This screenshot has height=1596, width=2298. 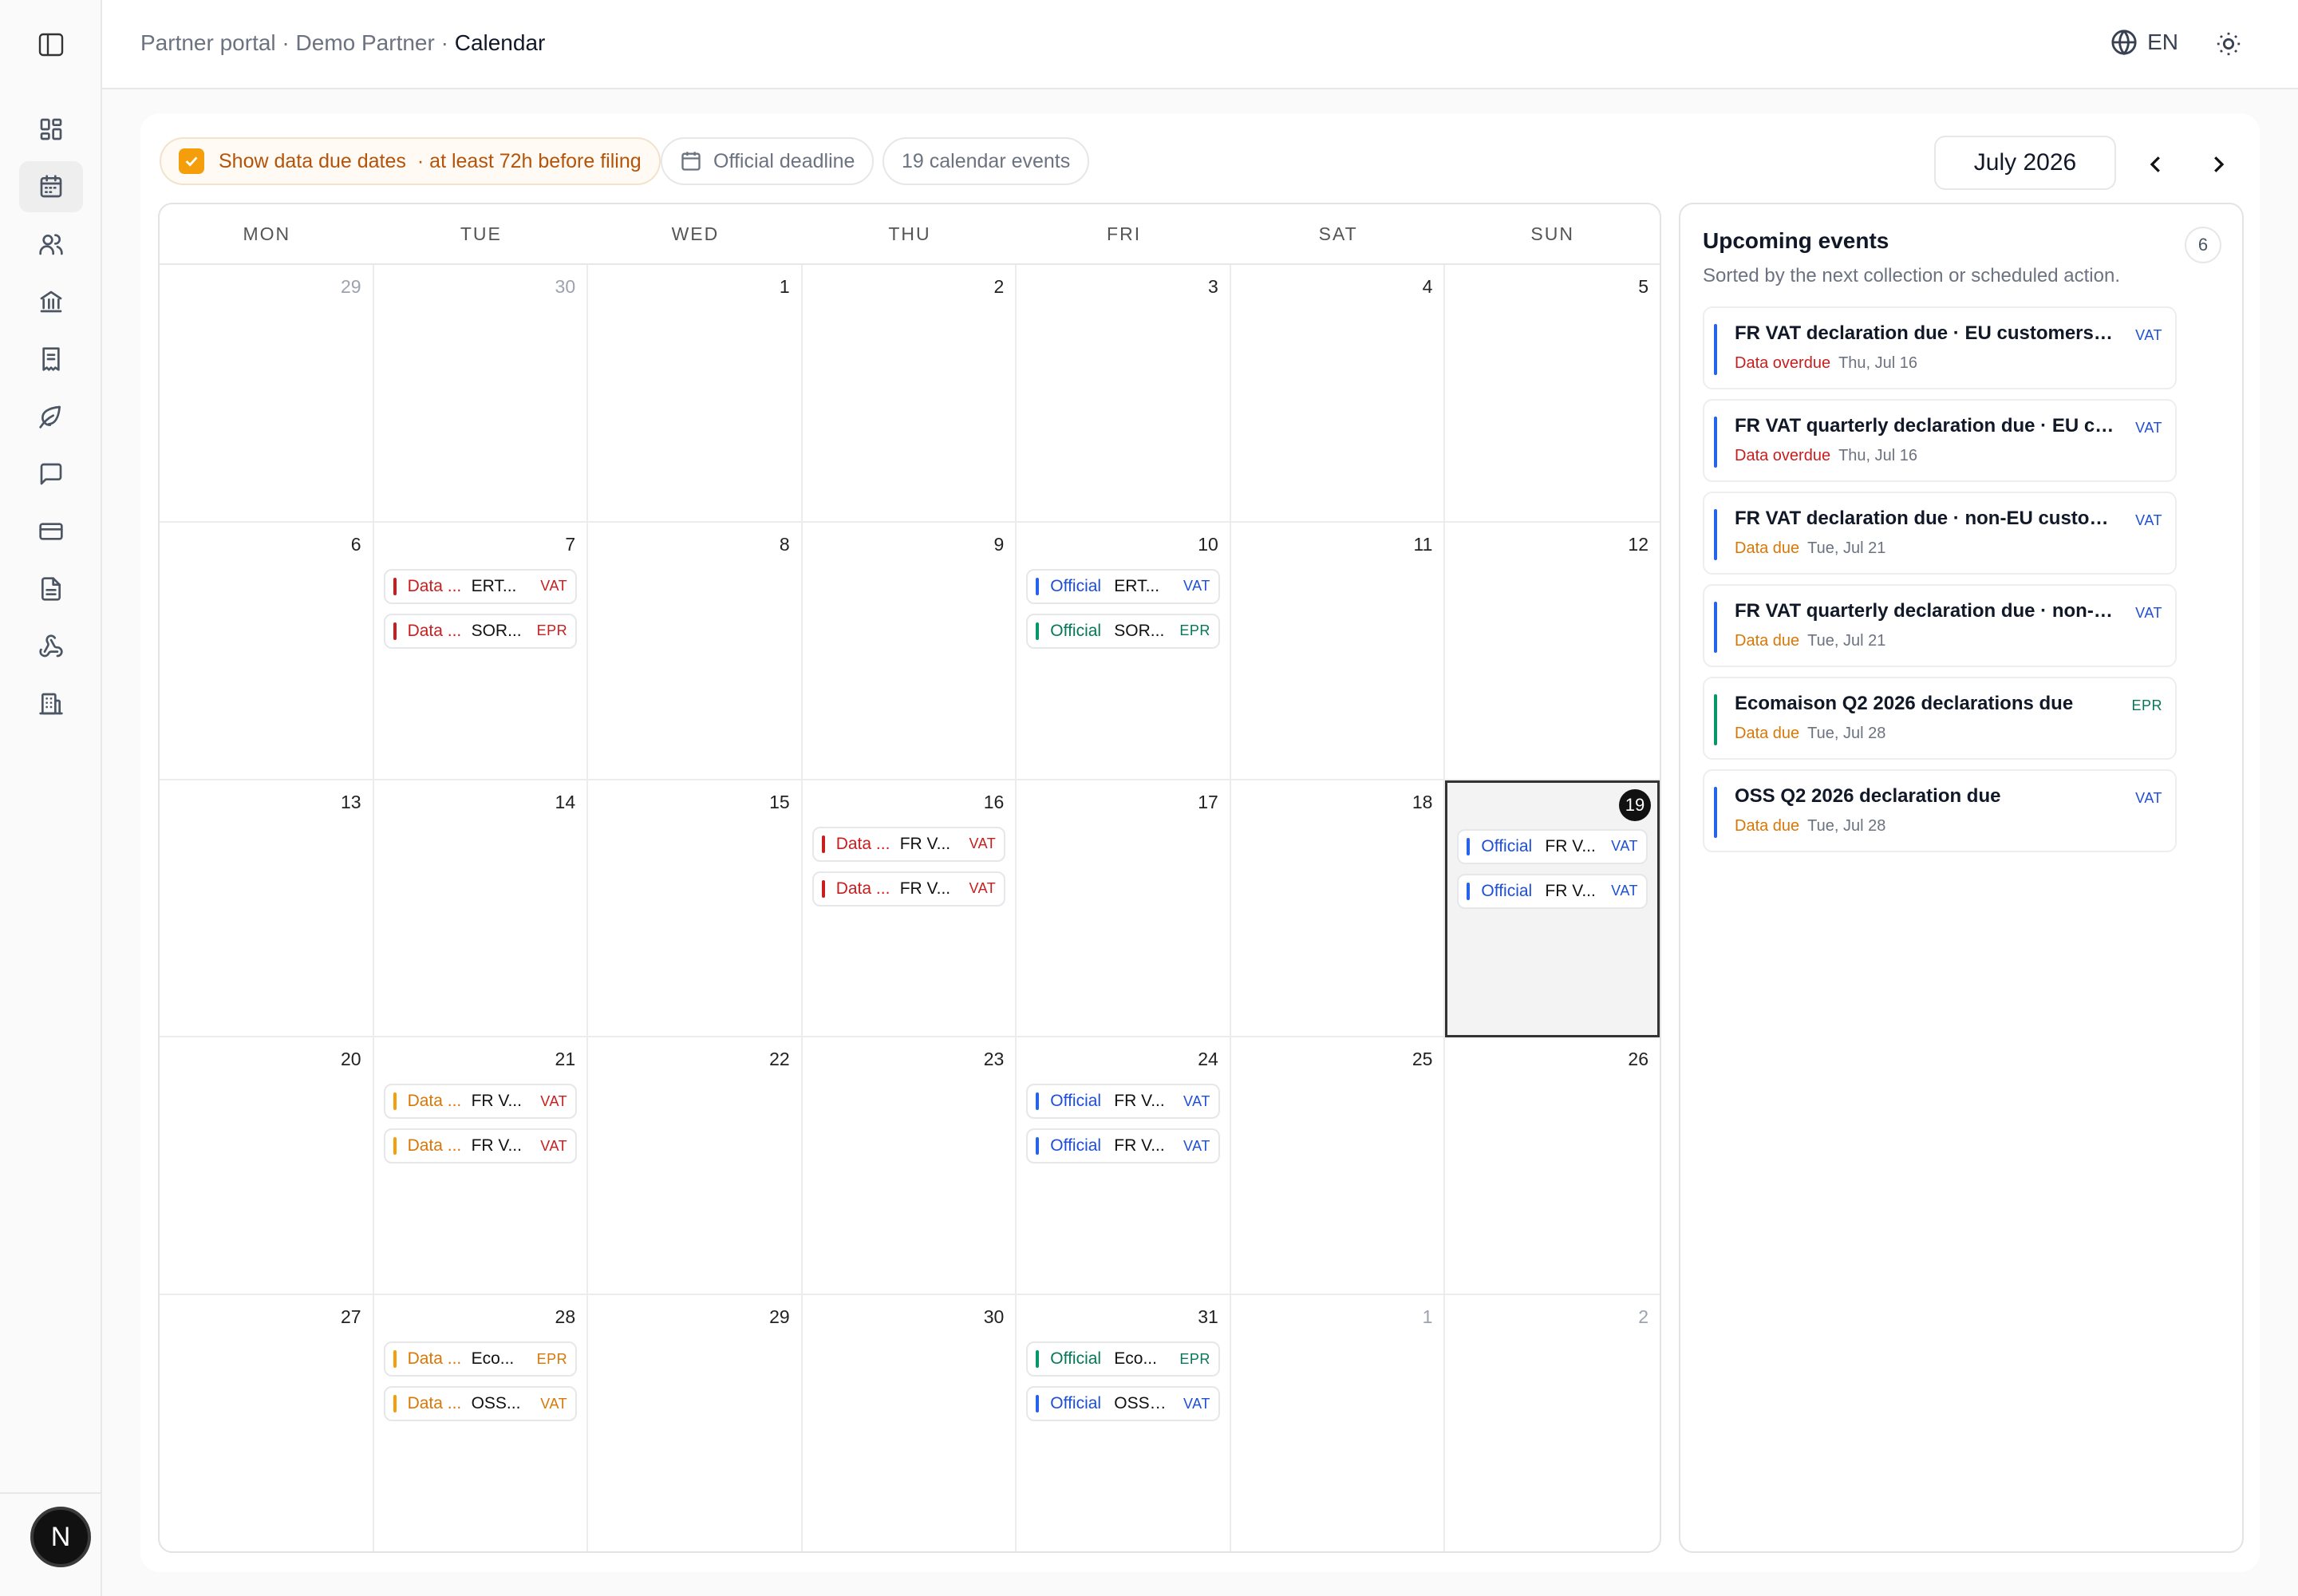 I want to click on upcoming-event-tag: EPR, so click(x=2147, y=705).